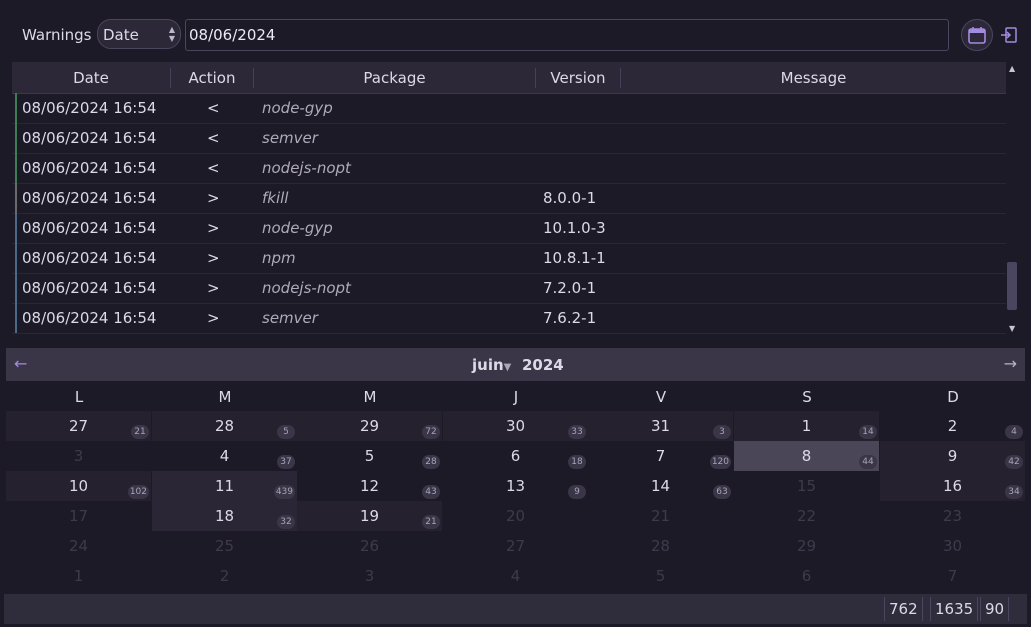 This screenshot has height=627, width=1031. What do you see at coordinates (952, 576) in the screenshot?
I see `calendar-day: 7` at bounding box center [952, 576].